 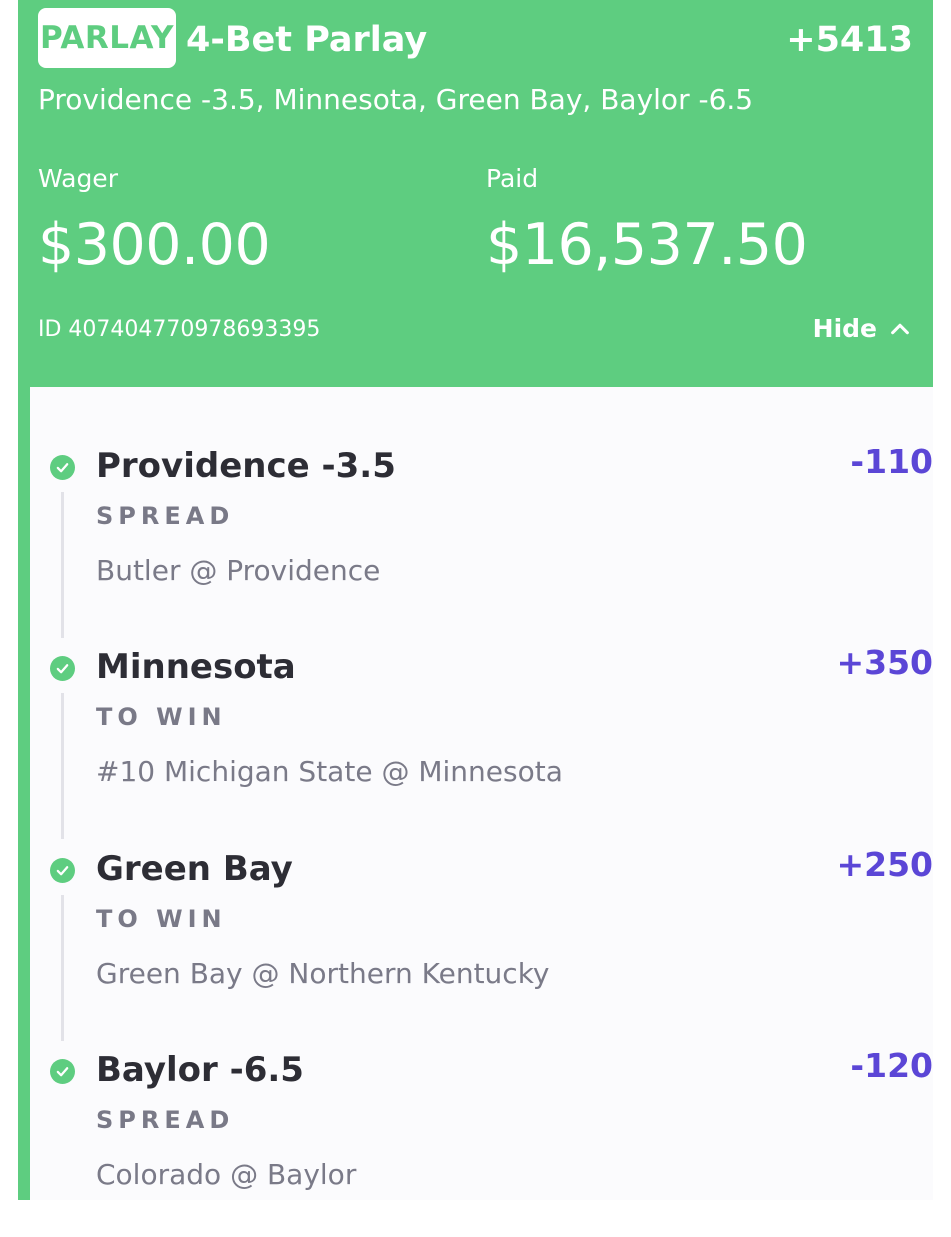 I want to click on leg-title: Baylor -6.5, so click(x=200, y=1070).